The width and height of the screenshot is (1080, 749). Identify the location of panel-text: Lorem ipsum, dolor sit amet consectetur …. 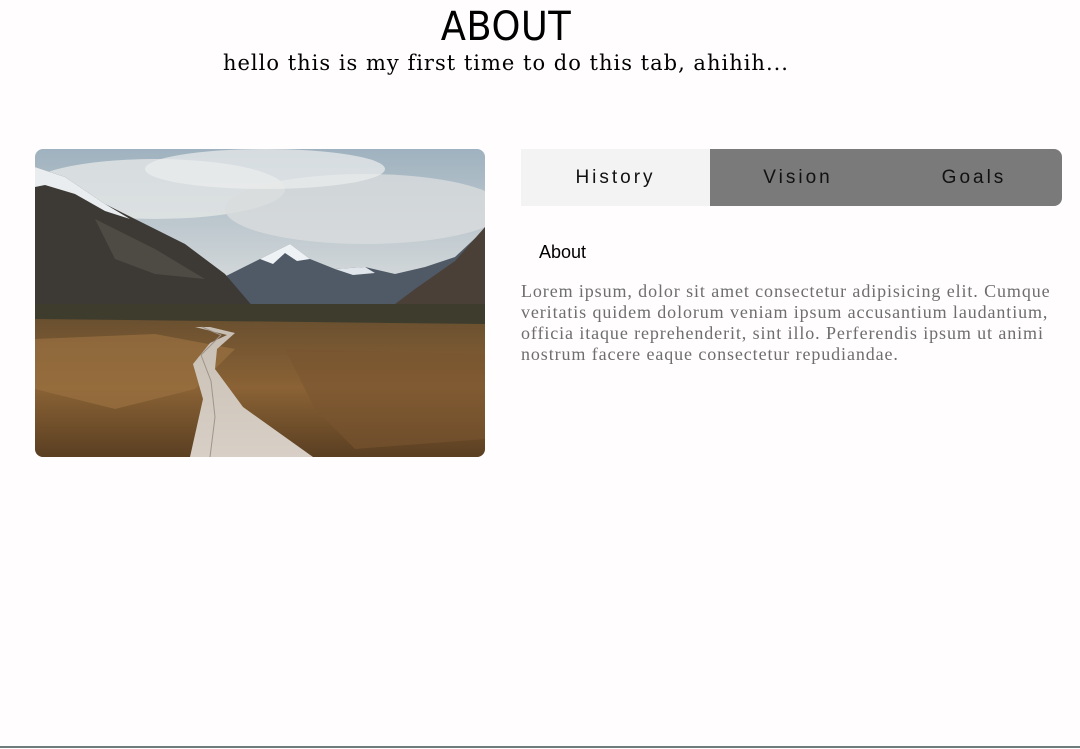
(786, 322).